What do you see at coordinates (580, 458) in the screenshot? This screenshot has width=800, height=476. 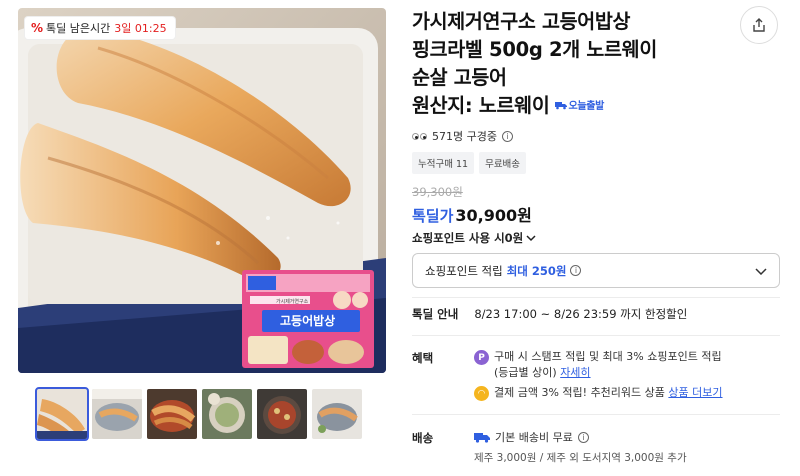 I see `shipping-extra-fee: 제주 3,000원 / 제주 외 도서지역 3,000원 추가` at bounding box center [580, 458].